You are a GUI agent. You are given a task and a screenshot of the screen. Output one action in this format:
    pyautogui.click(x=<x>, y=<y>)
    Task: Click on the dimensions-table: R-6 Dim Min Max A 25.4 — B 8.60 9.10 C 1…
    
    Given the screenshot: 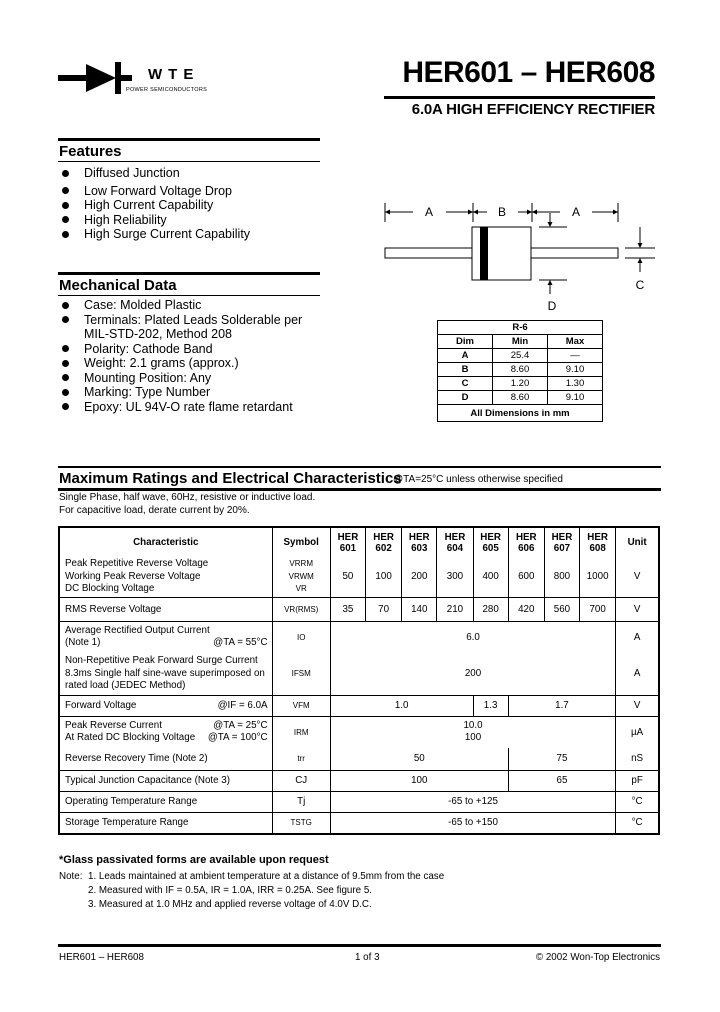 What is the action you would take?
    pyautogui.click(x=520, y=371)
    